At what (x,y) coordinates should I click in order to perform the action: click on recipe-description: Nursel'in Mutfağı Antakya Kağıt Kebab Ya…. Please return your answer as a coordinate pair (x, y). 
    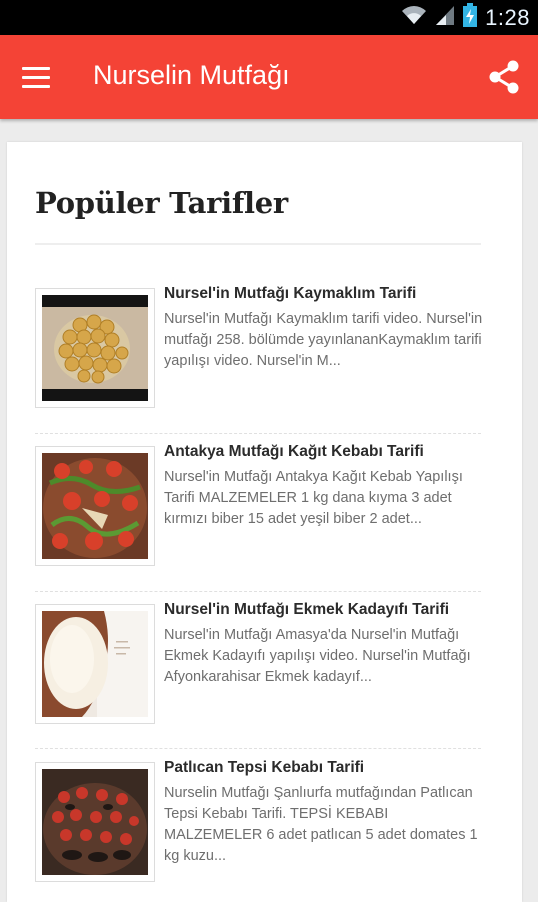
    Looking at the image, I should click on (313, 498).